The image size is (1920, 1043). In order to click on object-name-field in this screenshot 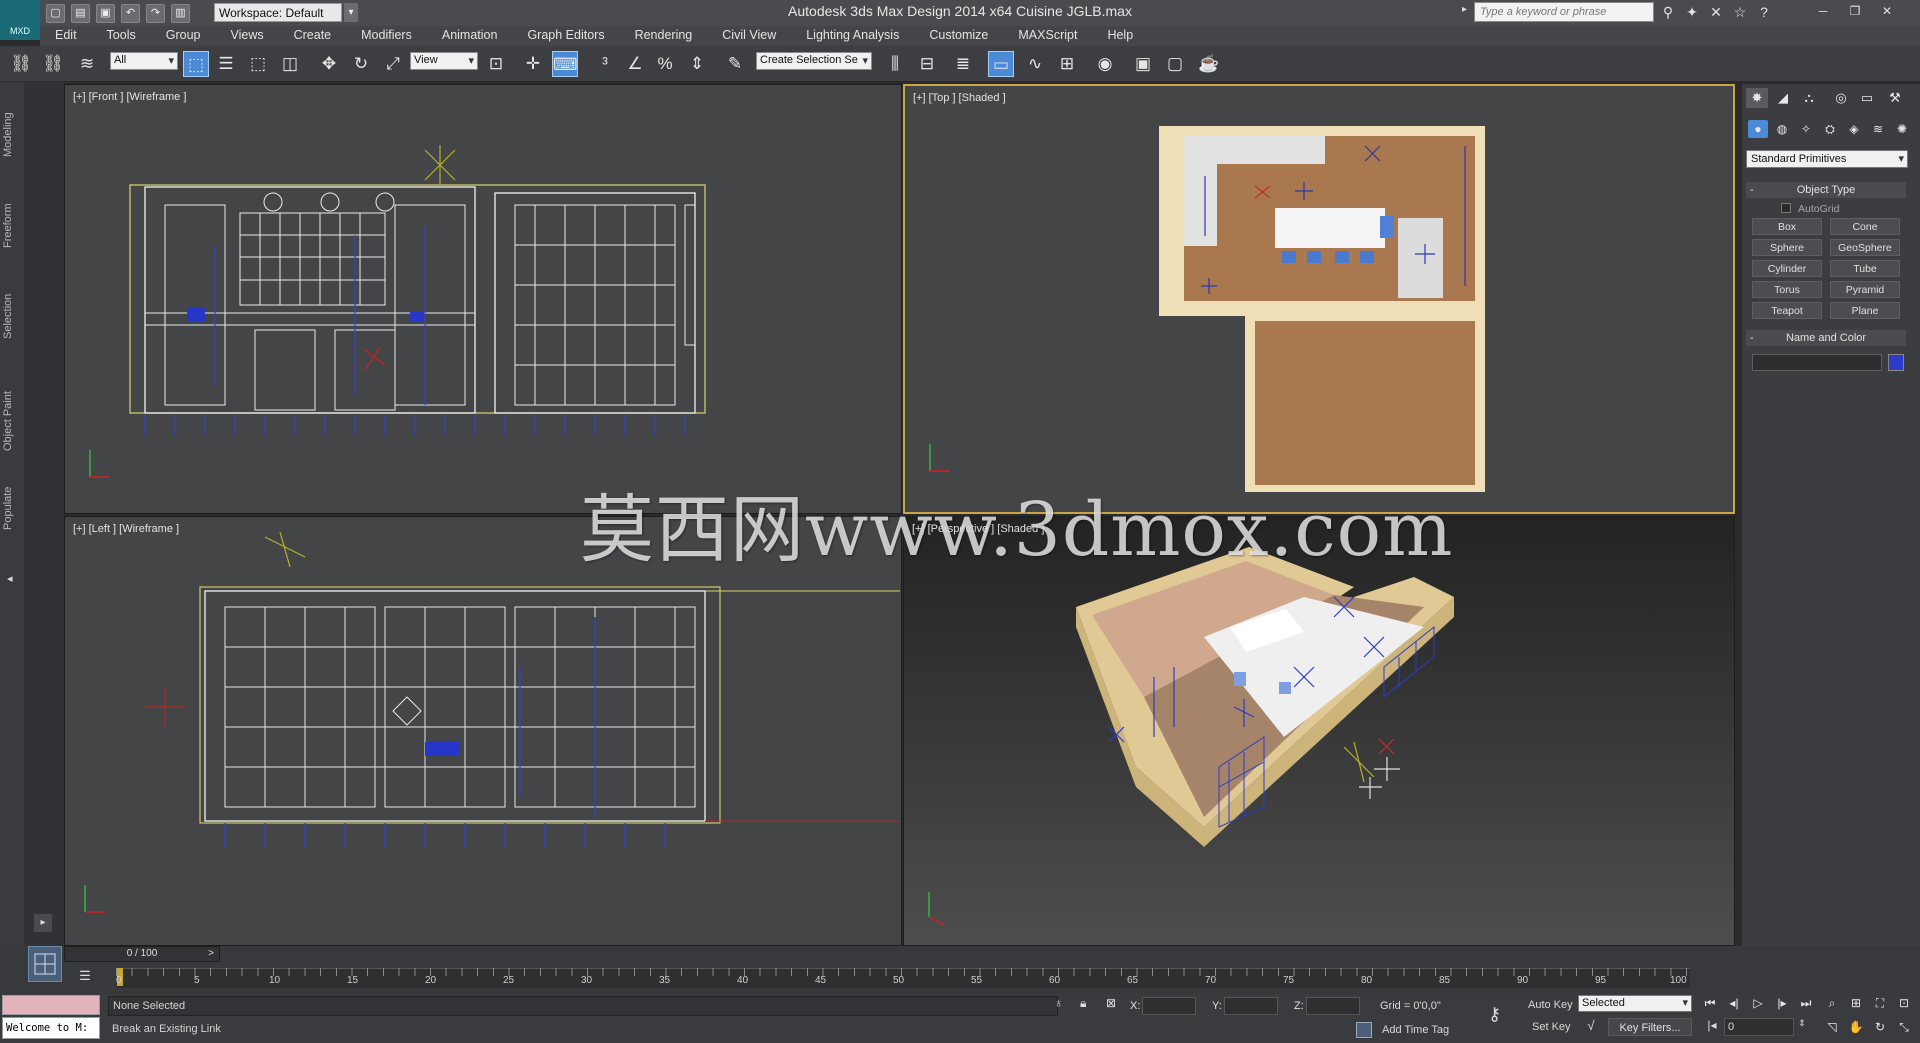, I will do `click(1817, 362)`.